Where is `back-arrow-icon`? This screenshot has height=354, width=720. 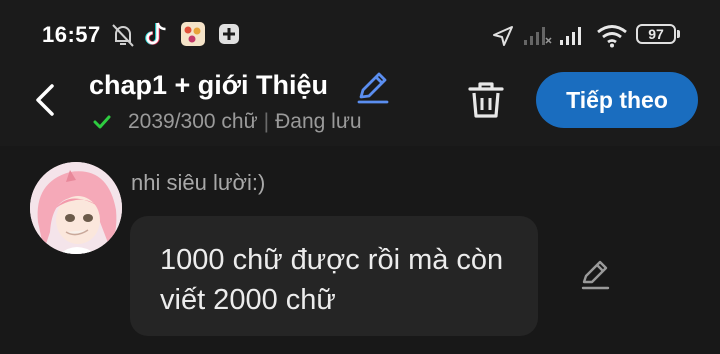
back-arrow-icon is located at coordinates (48, 100).